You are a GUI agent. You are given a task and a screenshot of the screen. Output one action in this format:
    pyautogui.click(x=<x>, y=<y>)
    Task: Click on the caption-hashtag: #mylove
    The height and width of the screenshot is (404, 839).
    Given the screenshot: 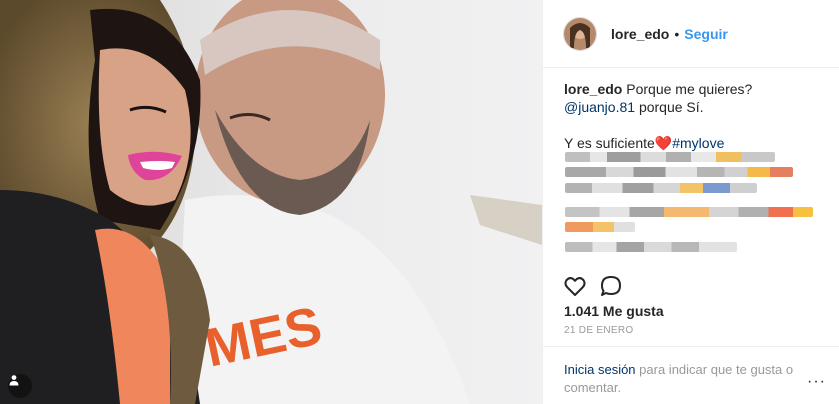 What is the action you would take?
    pyautogui.click(x=698, y=143)
    